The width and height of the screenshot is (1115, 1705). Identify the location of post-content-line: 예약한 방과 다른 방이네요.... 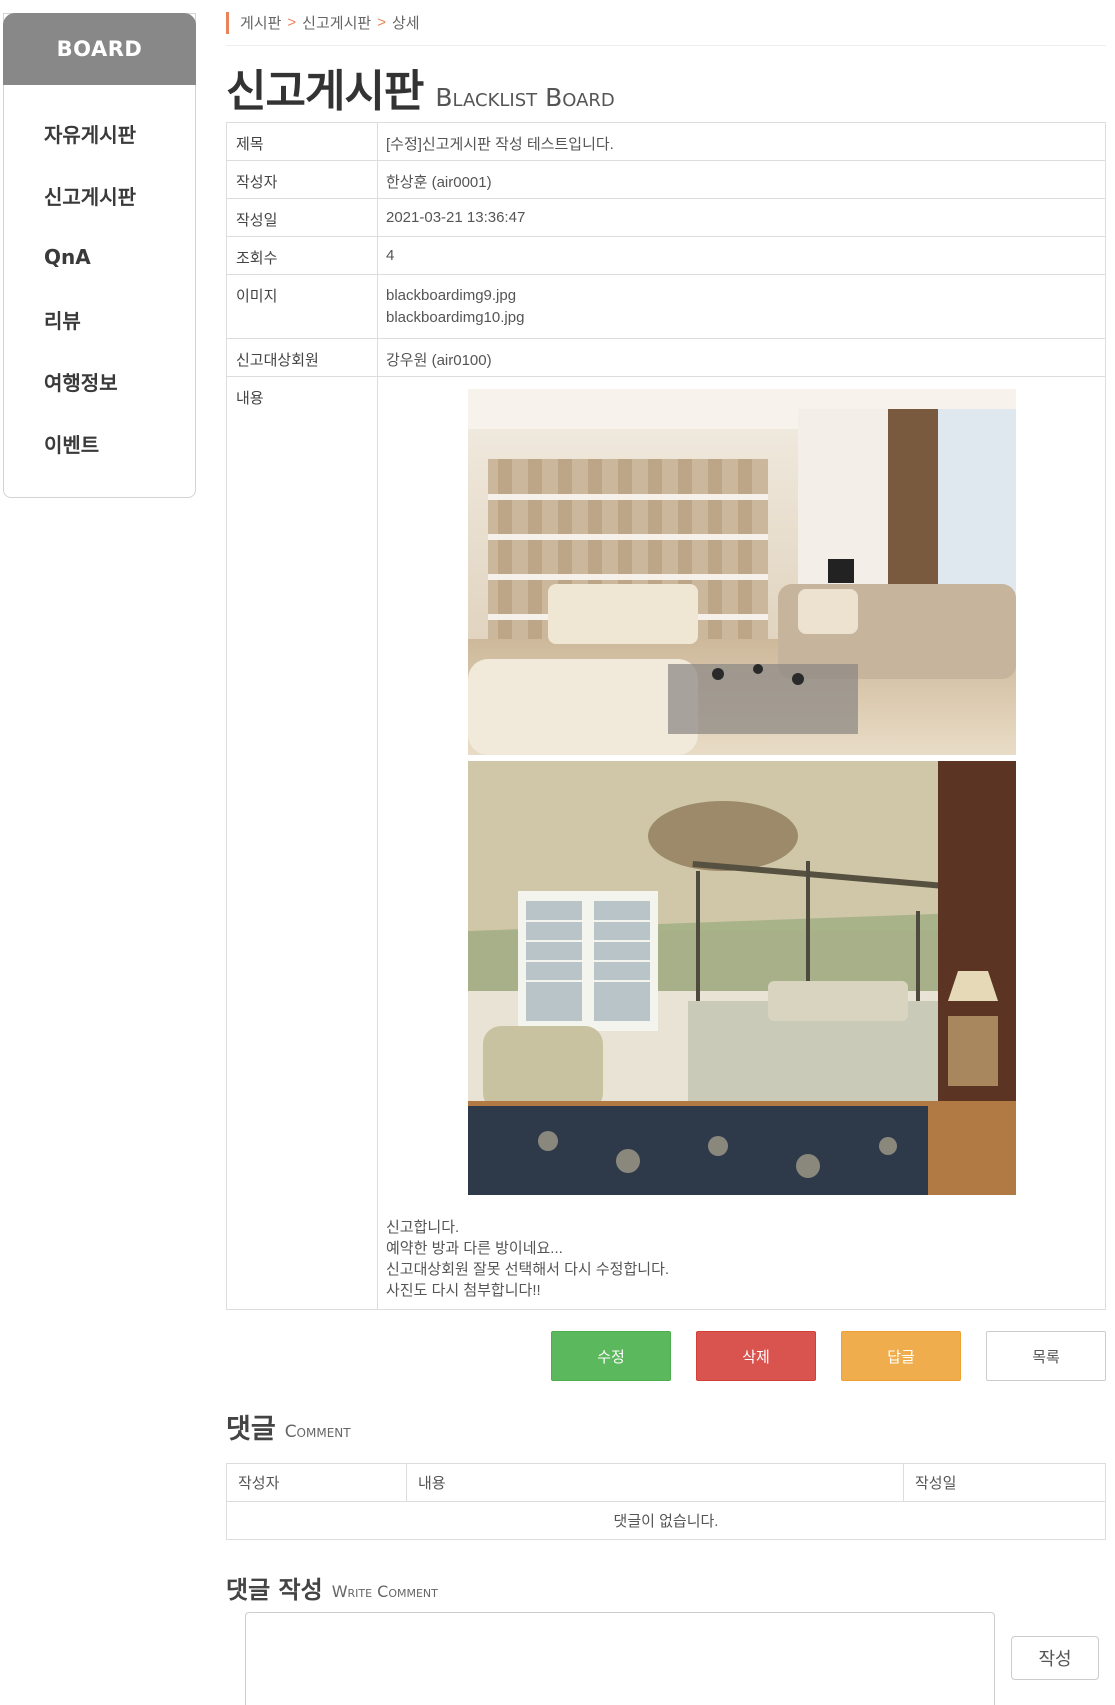
(474, 1248).